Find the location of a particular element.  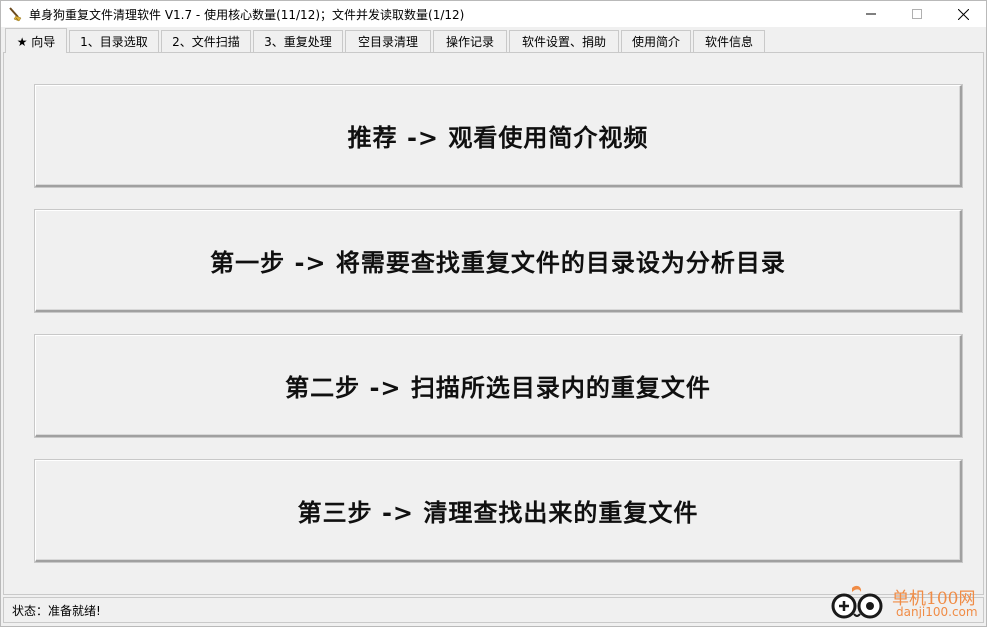

tab-duplicate-process: 3、重复处理 is located at coordinates (298, 41).